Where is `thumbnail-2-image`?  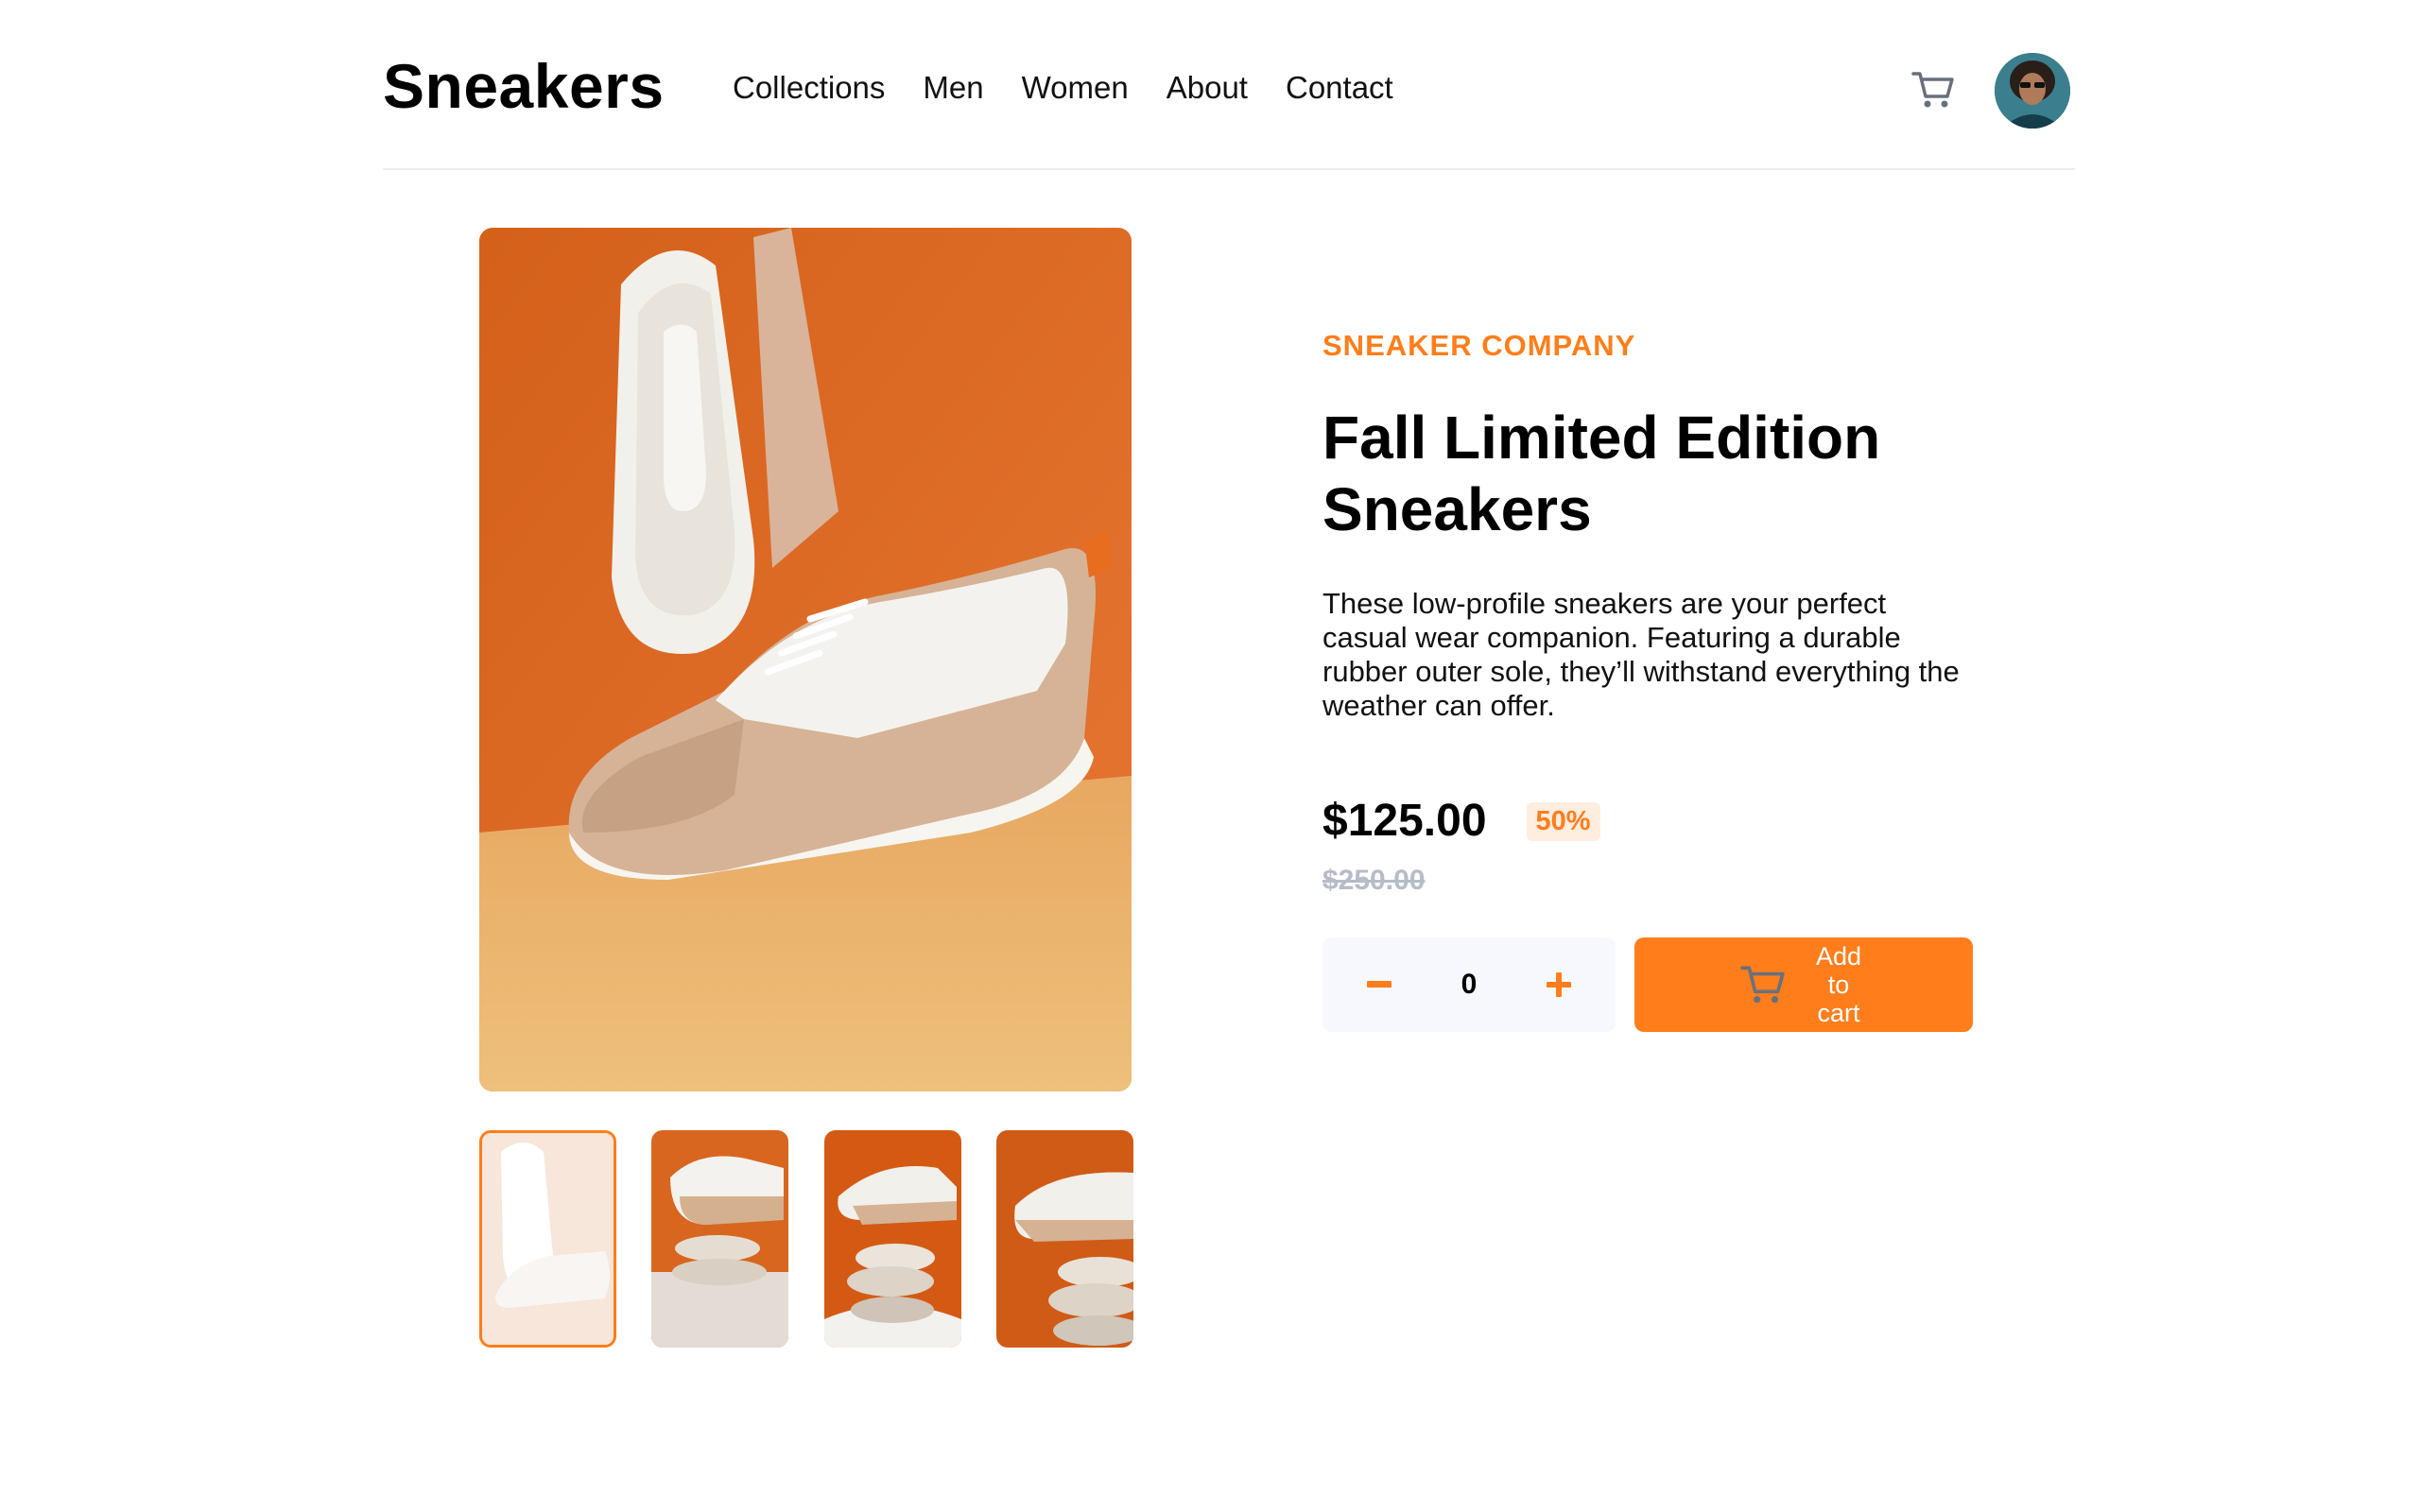
thumbnail-2-image is located at coordinates (719, 1239).